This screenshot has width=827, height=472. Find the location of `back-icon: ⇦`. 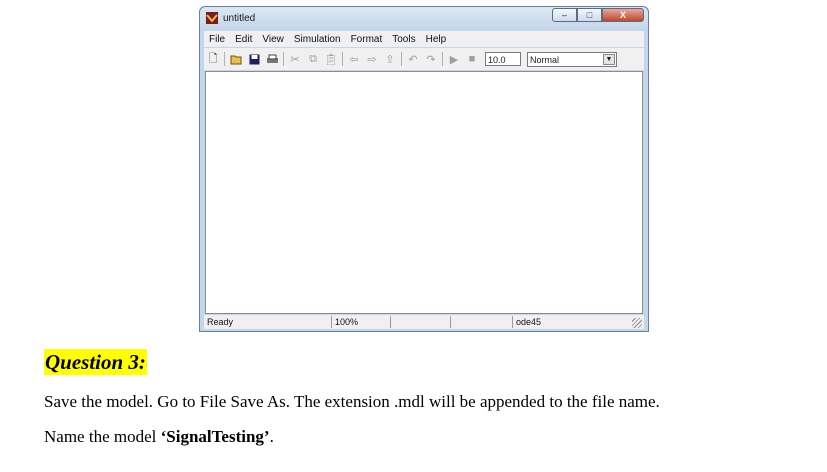

back-icon: ⇦ is located at coordinates (354, 59).